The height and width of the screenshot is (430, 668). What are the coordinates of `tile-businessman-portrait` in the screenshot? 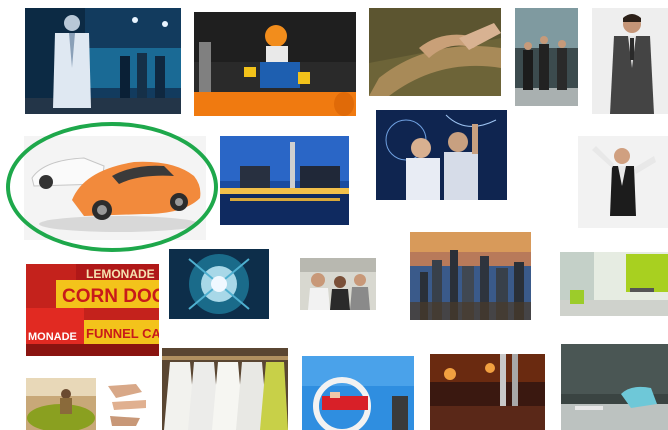 It's located at (630, 61).